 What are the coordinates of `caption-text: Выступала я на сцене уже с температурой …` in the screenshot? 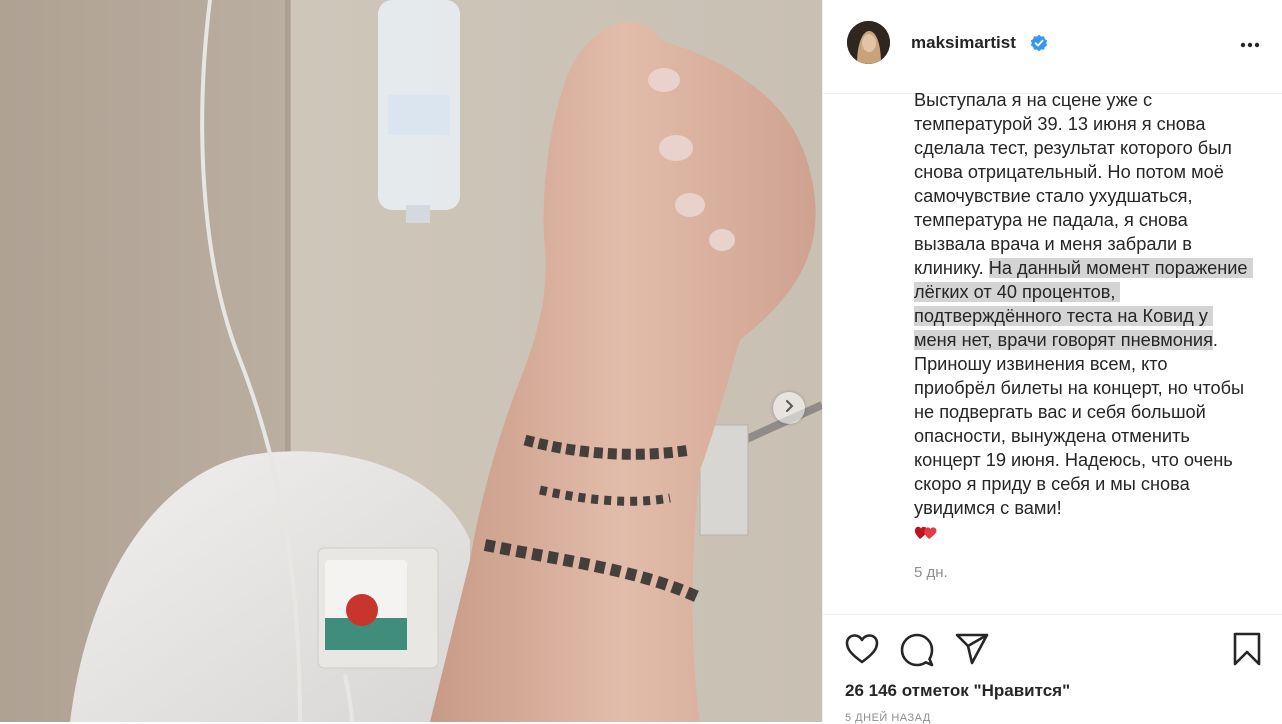 It's located at (1075, 184).